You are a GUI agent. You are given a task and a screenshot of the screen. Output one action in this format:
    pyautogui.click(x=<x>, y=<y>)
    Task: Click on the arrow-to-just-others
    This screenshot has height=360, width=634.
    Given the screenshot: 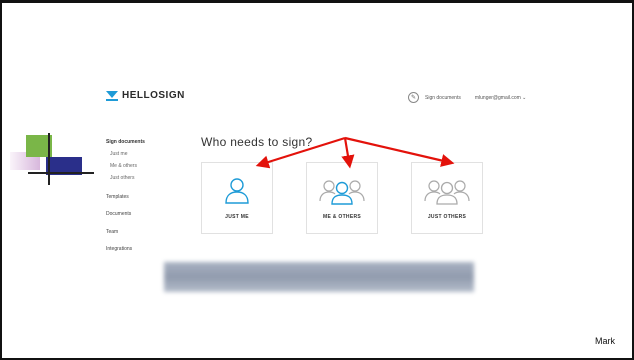 What is the action you would take?
    pyautogui.click(x=399, y=151)
    